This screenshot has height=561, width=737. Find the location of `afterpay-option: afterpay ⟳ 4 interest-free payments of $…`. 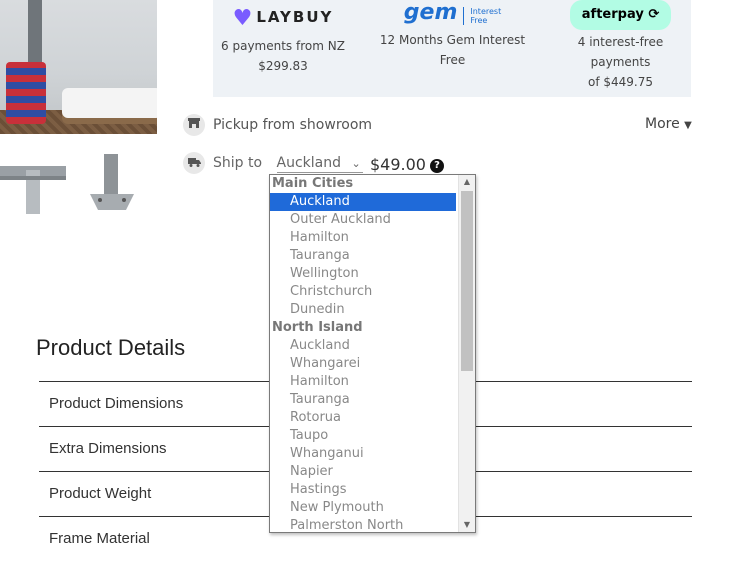

afterpay-option: afterpay ⟳ 4 interest-free payments of $… is located at coordinates (620, 46).